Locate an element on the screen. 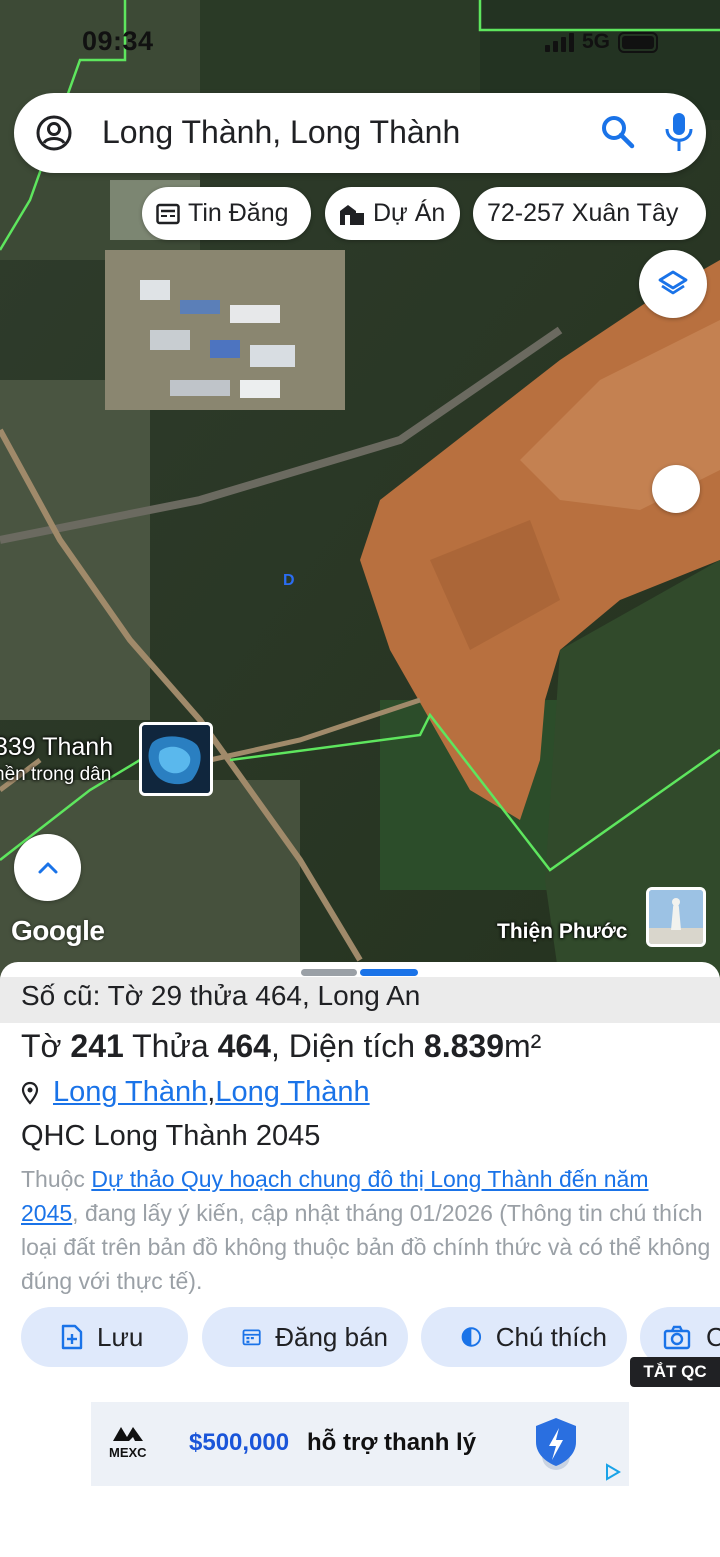 This screenshot has height=1557, width=720. hide-ad-button: TẮT QC is located at coordinates (675, 1372).